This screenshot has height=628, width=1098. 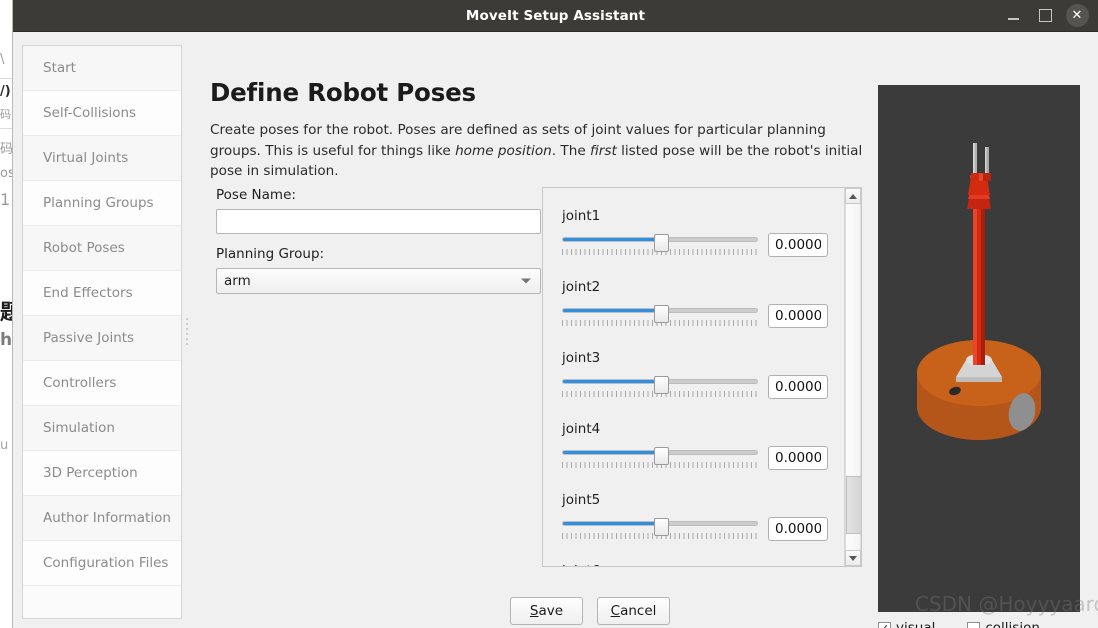 What do you see at coordinates (581, 216) in the screenshot?
I see `joint-label: joint1` at bounding box center [581, 216].